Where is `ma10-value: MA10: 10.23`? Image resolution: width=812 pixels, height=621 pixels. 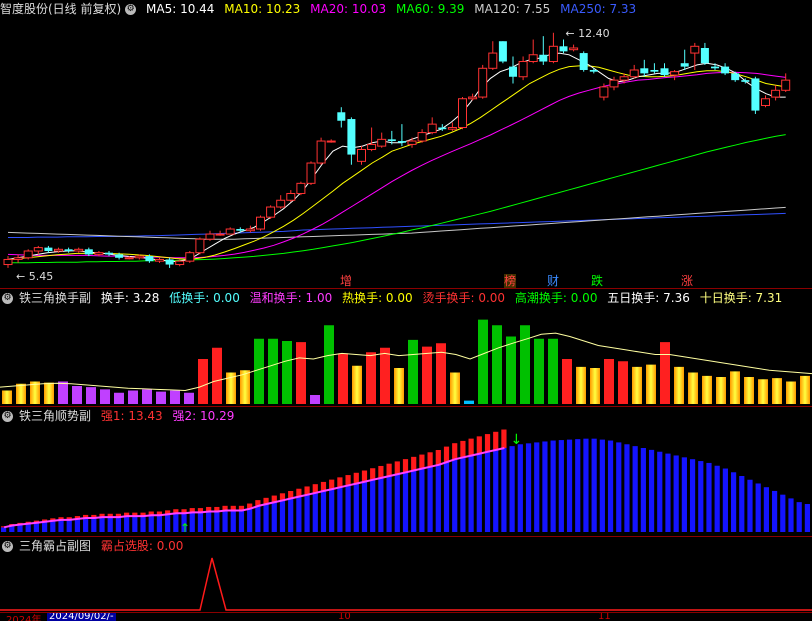
ma10-value: MA10: 10.23 is located at coordinates (262, 9).